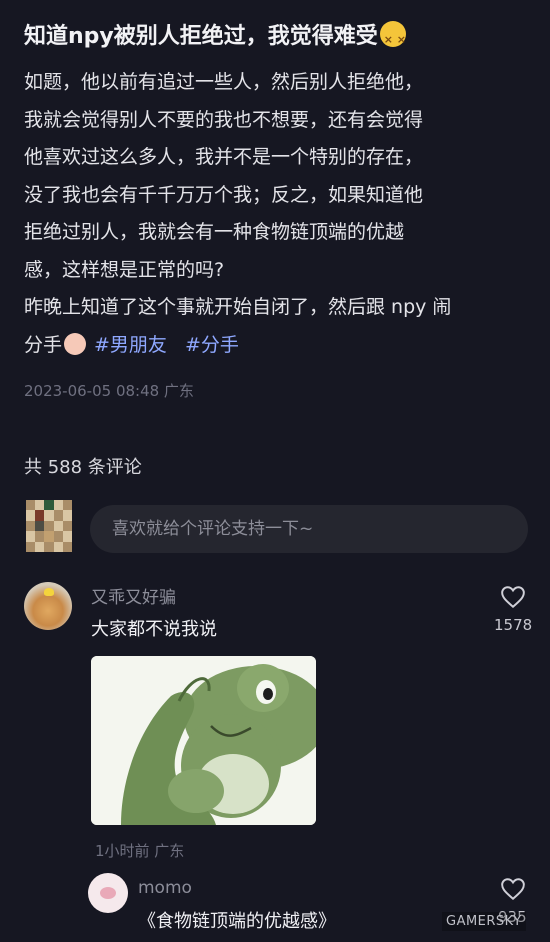 The image size is (550, 942). I want to click on comment-image-frog-meme, so click(203, 740).